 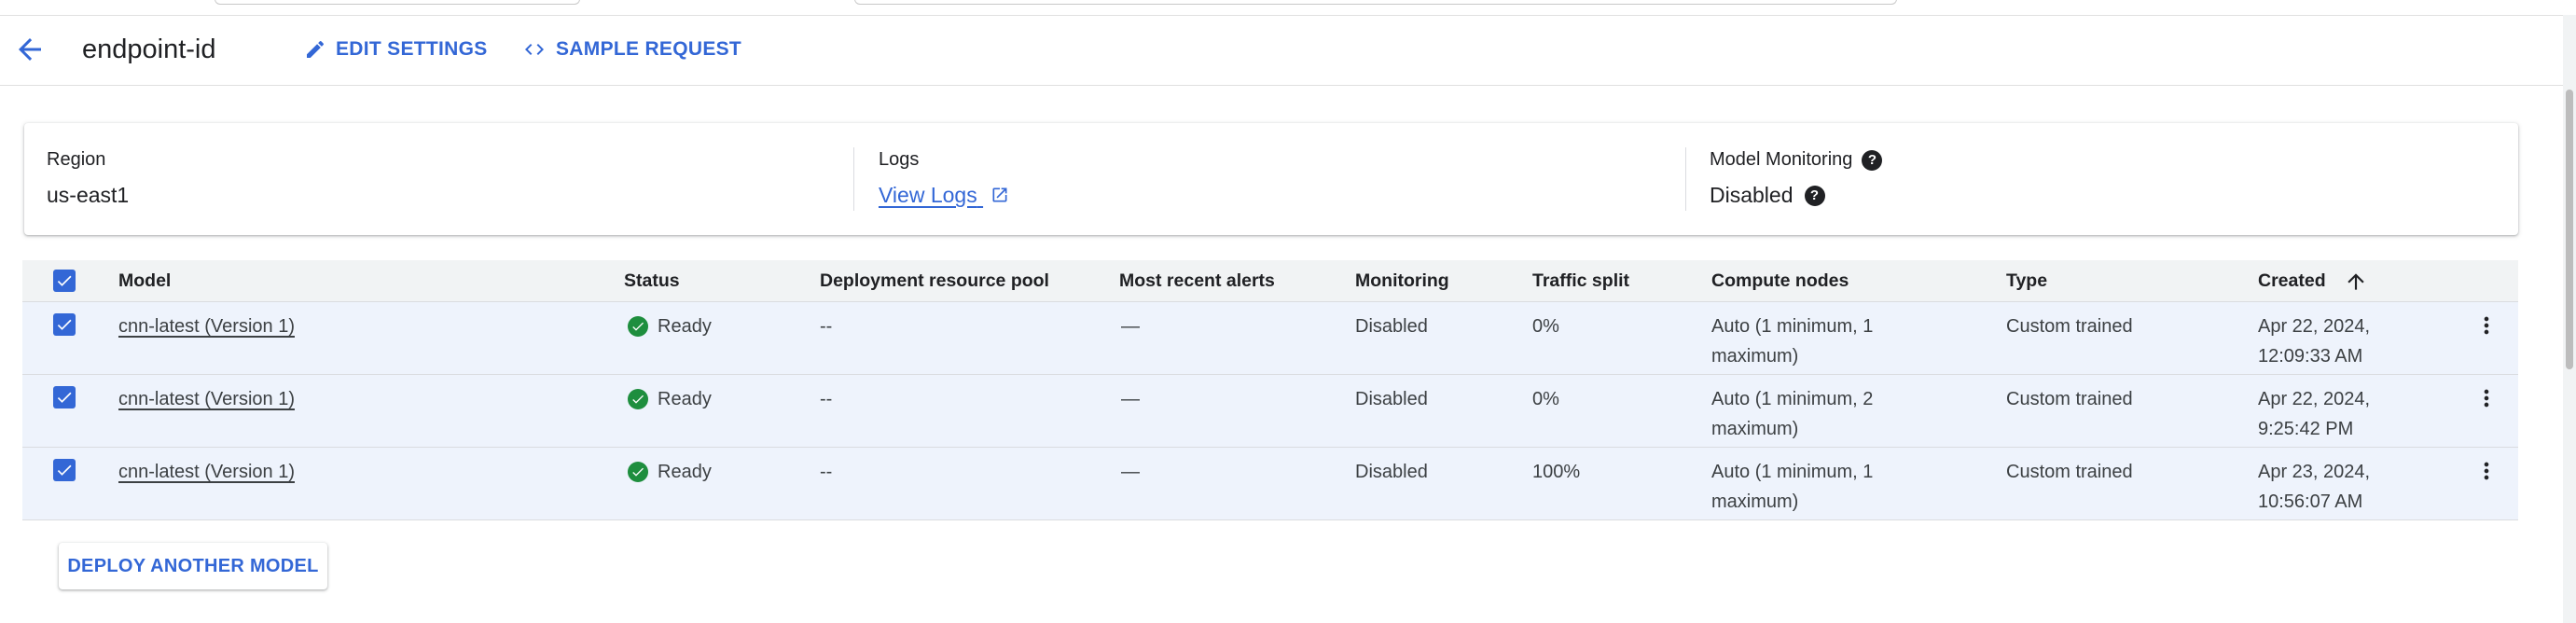 I want to click on region-value: us-east1, so click(x=88, y=195).